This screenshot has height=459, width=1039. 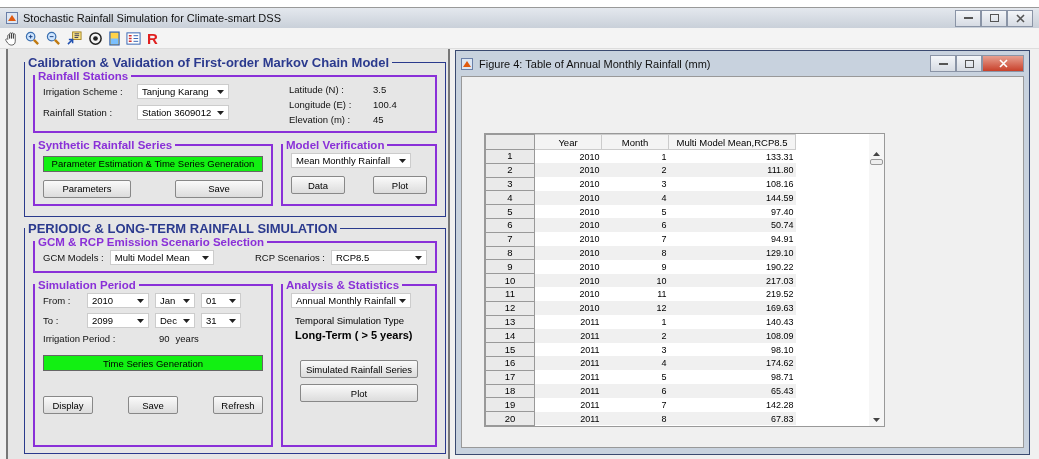 What do you see at coordinates (876, 162) in the screenshot?
I see `scroll-thumb` at bounding box center [876, 162].